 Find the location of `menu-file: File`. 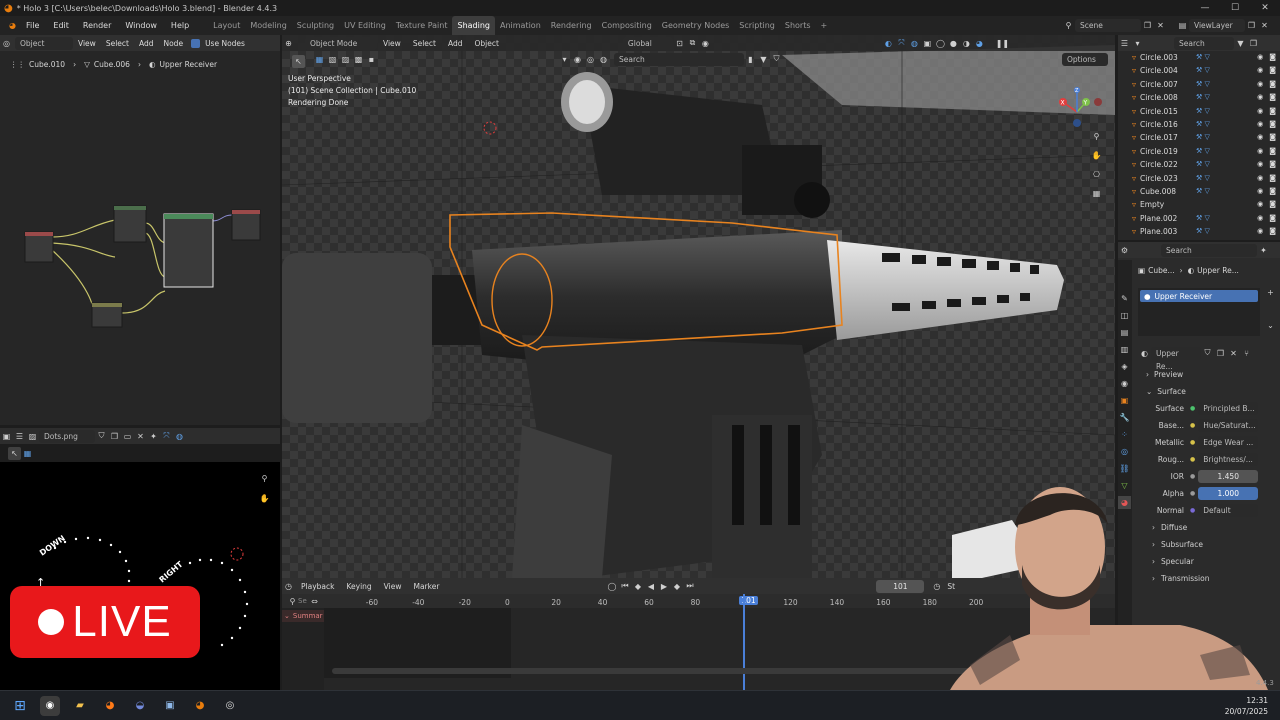

menu-file: File is located at coordinates (32, 25).